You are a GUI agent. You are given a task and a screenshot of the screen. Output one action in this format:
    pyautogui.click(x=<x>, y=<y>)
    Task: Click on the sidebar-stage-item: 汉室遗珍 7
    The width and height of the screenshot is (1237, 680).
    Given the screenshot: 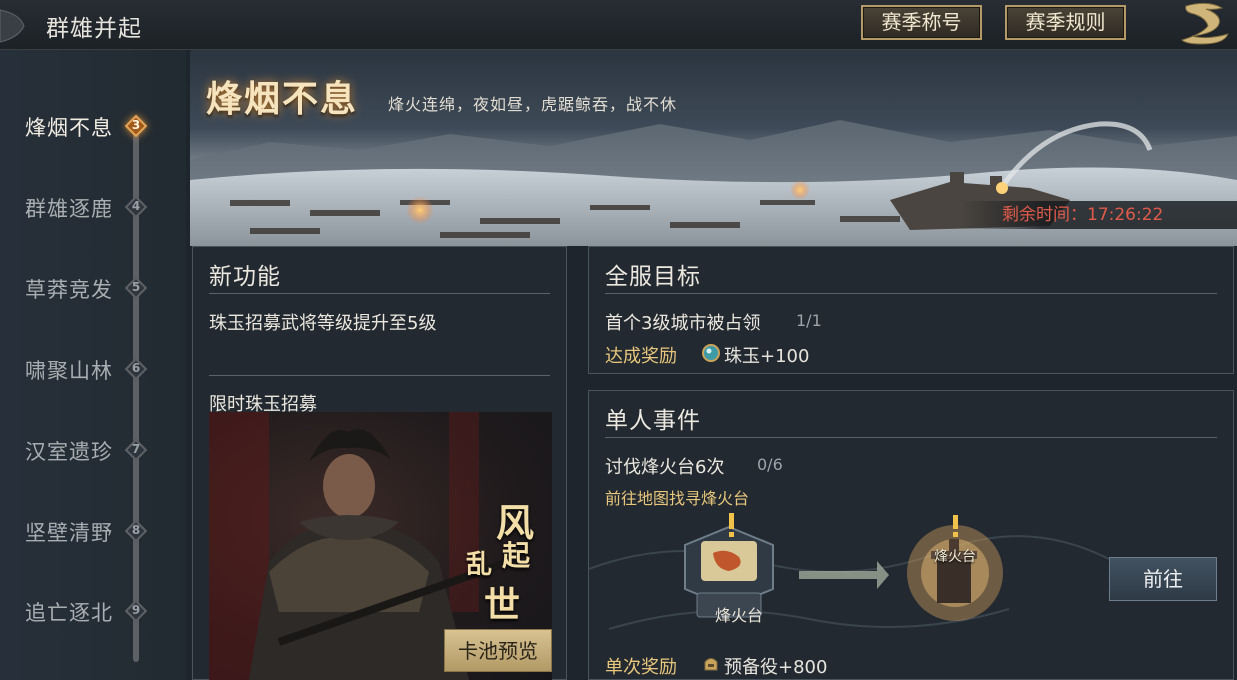 What is the action you would take?
    pyautogui.click(x=93, y=450)
    